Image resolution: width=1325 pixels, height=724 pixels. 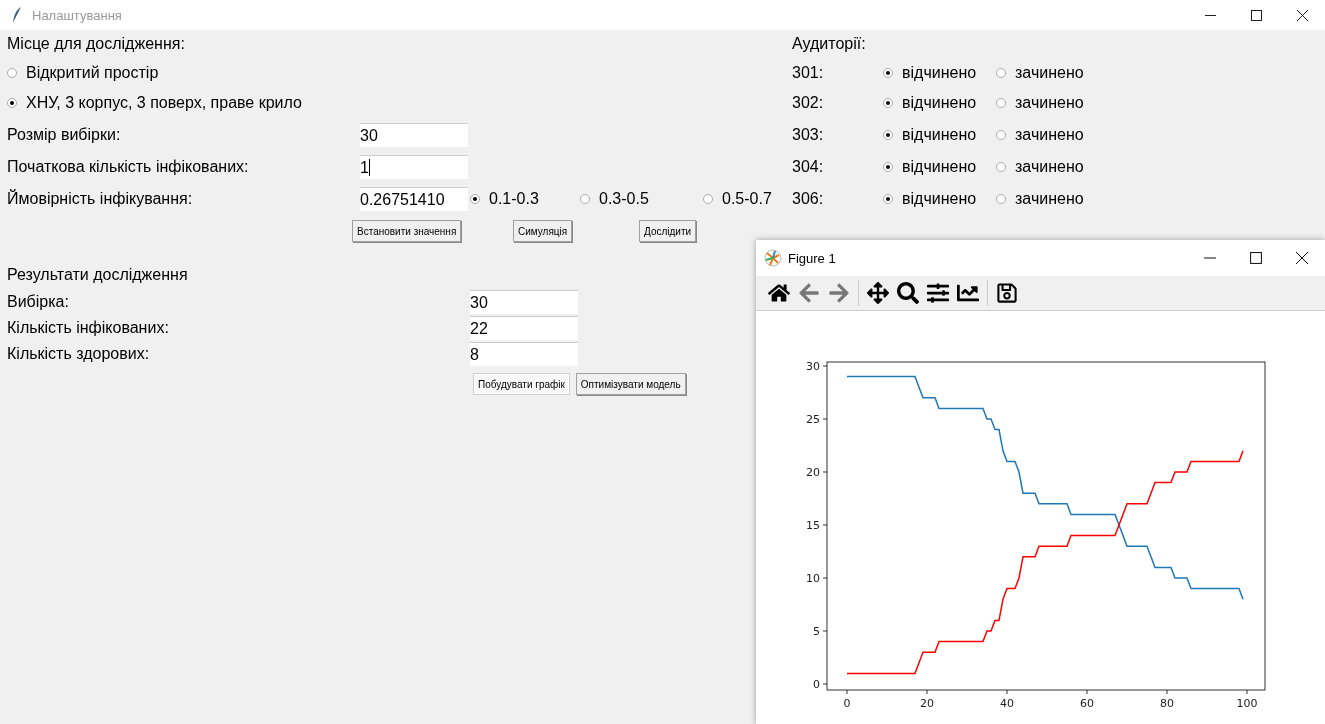 What do you see at coordinates (521, 384) in the screenshot?
I see `action-button: Побудувати графік` at bounding box center [521, 384].